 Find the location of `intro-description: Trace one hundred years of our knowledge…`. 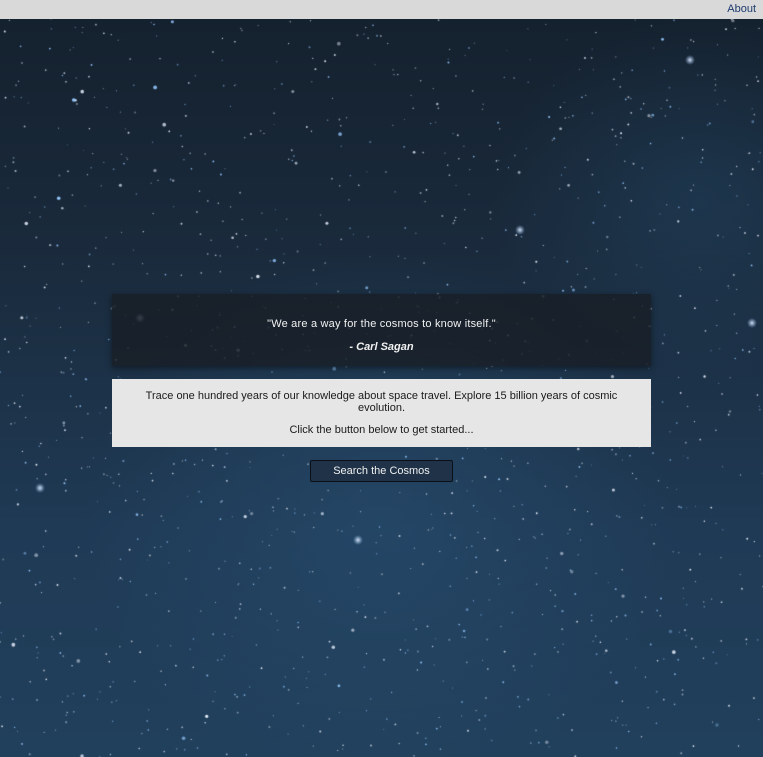

intro-description: Trace one hundred years of our knowledge… is located at coordinates (381, 402).